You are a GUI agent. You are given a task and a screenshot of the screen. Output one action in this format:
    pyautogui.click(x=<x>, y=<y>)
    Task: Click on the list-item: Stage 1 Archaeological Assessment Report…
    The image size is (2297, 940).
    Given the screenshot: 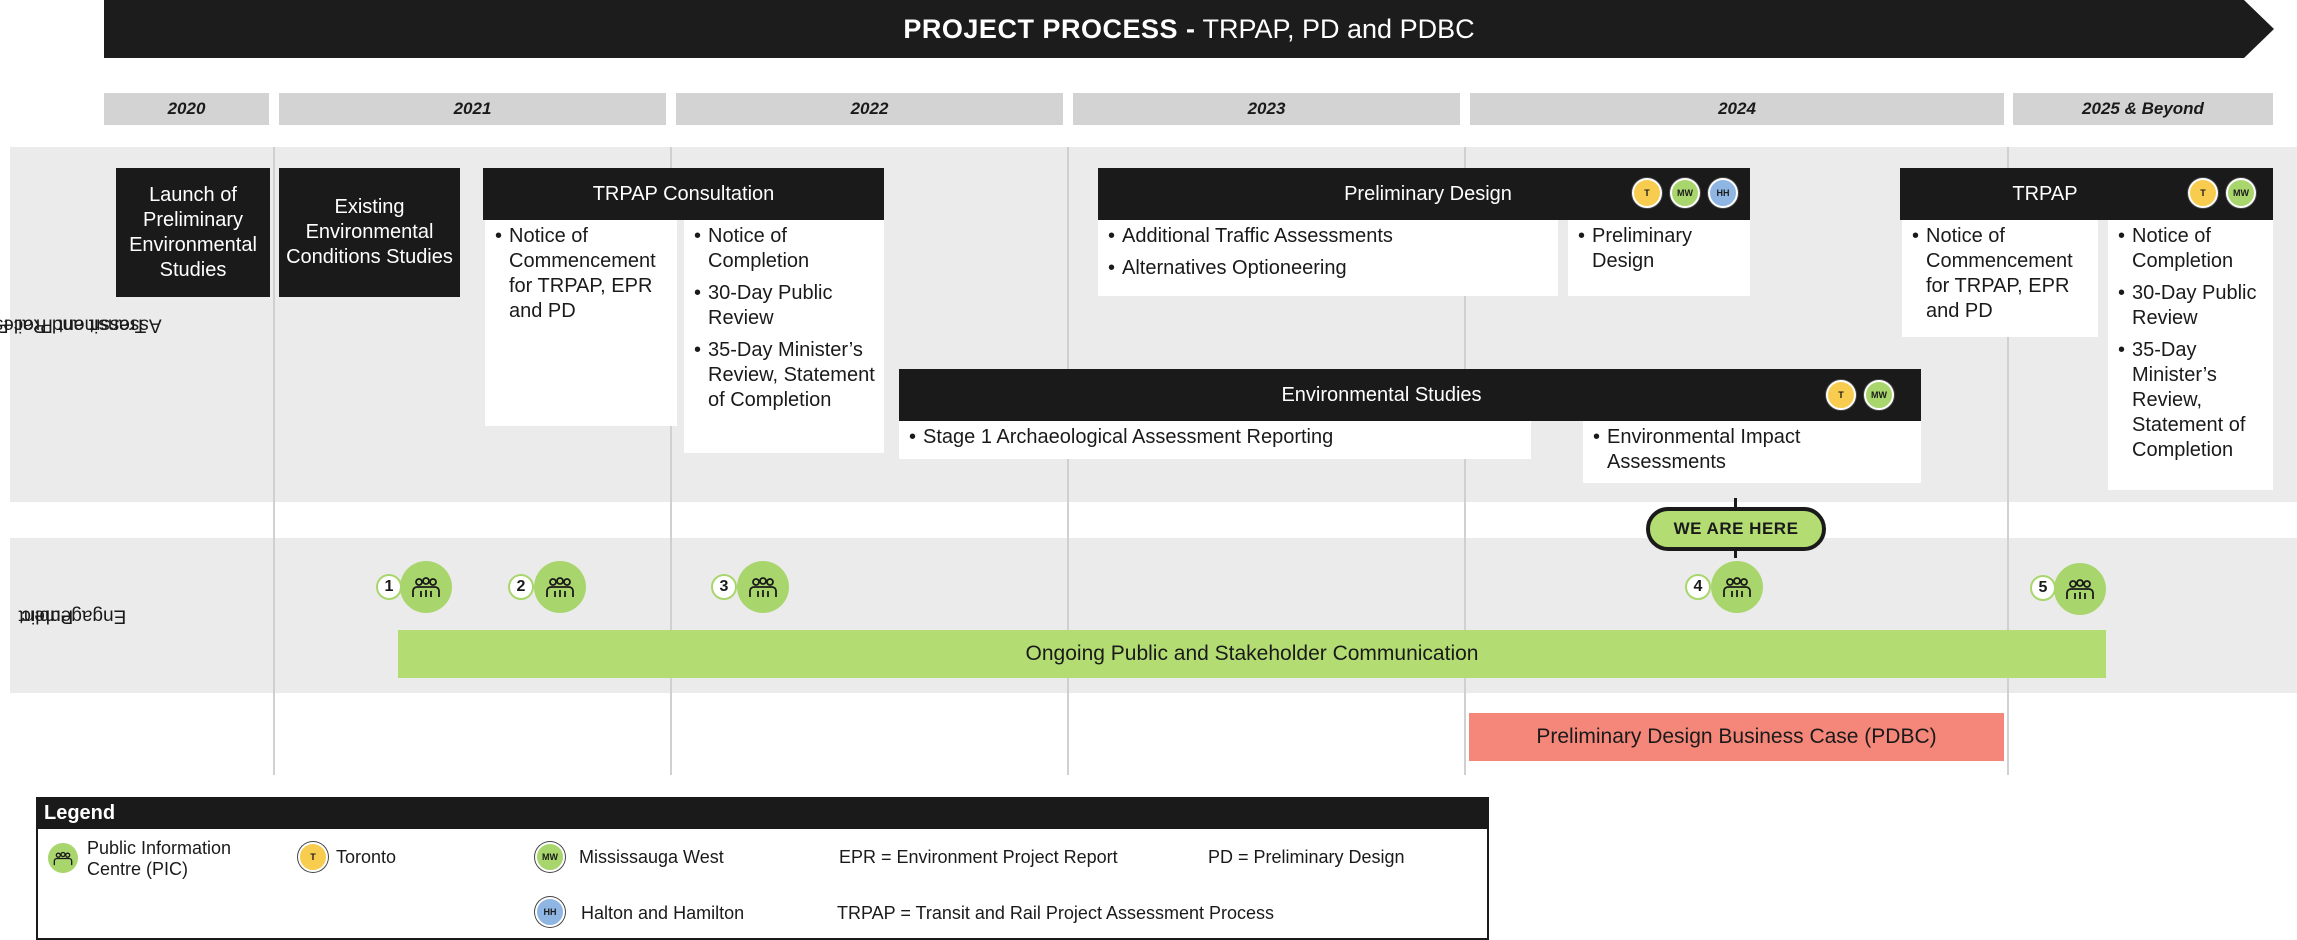 What is the action you would take?
    pyautogui.click(x=1217, y=437)
    